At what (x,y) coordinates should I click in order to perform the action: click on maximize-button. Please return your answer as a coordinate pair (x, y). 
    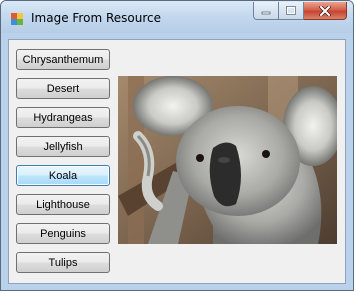
    Looking at the image, I should click on (291, 11).